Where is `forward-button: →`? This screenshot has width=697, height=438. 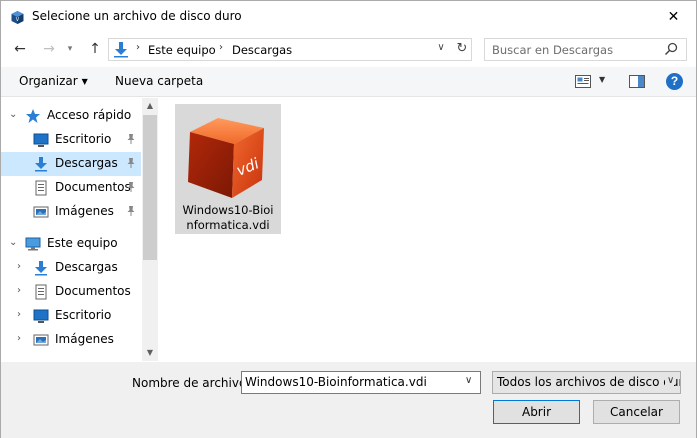
forward-button: → is located at coordinates (49, 49).